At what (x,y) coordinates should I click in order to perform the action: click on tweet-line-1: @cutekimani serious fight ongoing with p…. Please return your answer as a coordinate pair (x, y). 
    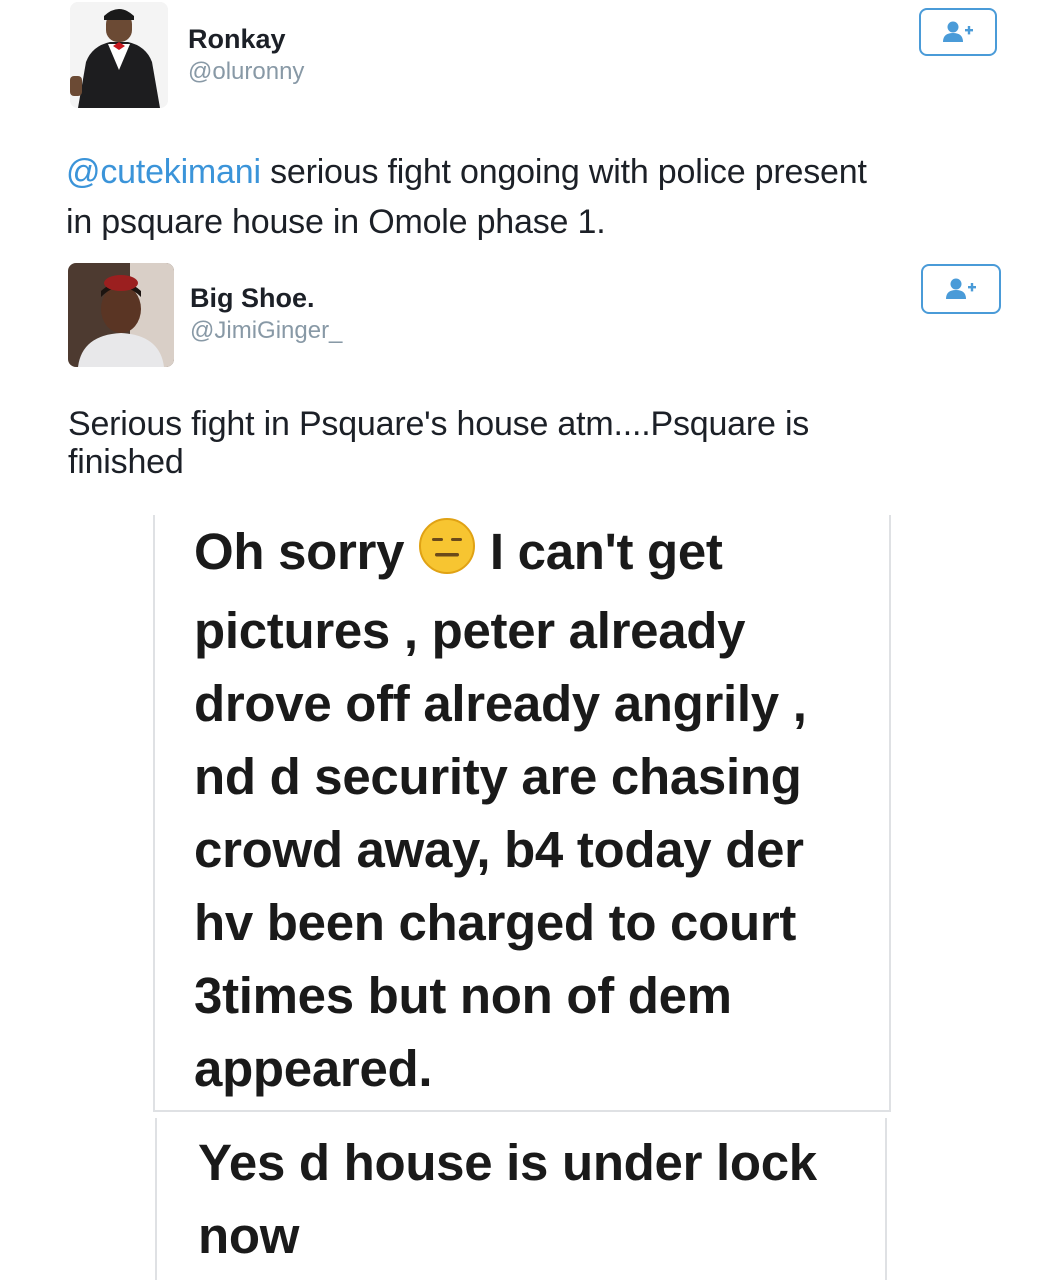
    Looking at the image, I should click on (546, 172).